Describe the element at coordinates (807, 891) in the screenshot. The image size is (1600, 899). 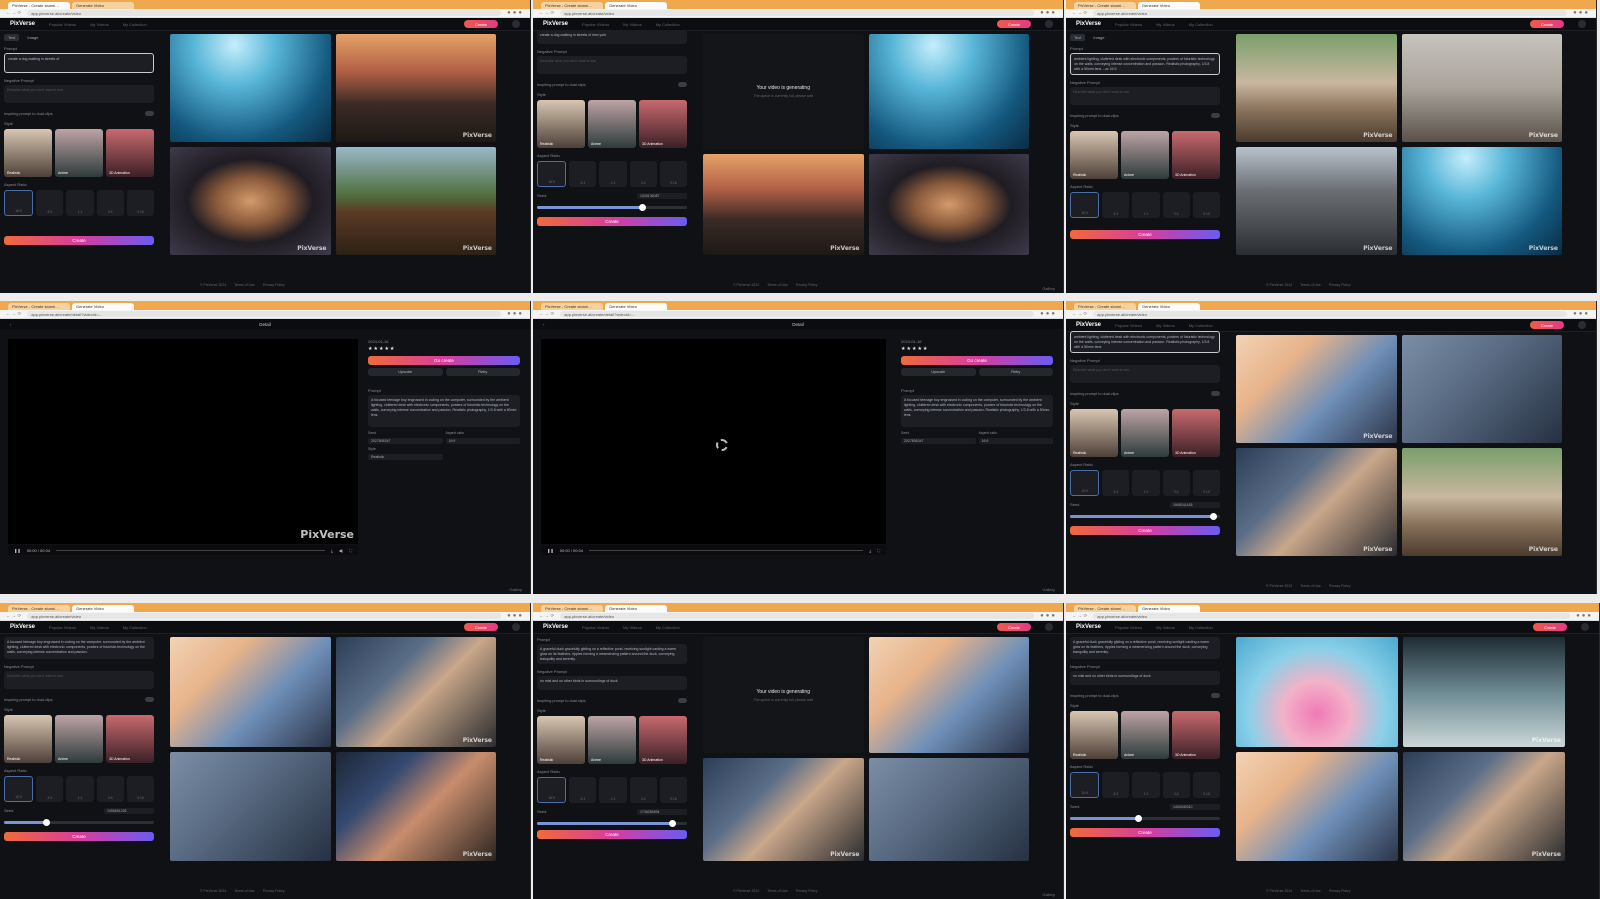
I see `privacy-link: Privacy Policy` at that location.